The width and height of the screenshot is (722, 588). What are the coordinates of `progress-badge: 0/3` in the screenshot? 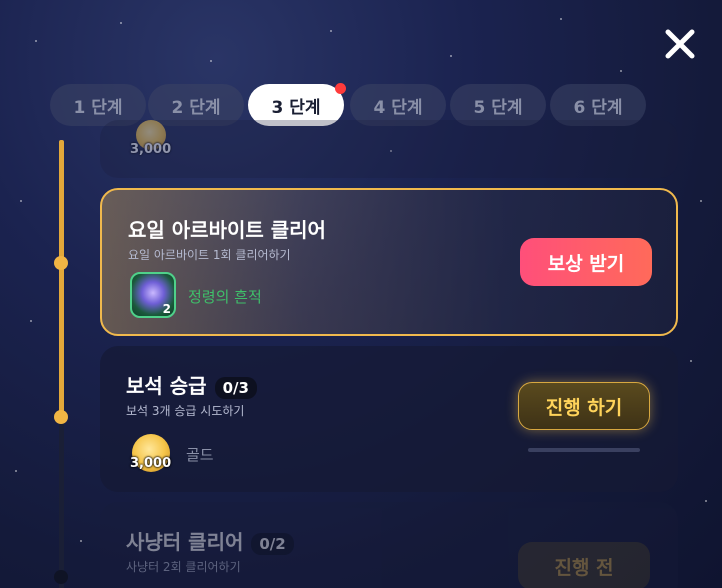 It's located at (235, 387).